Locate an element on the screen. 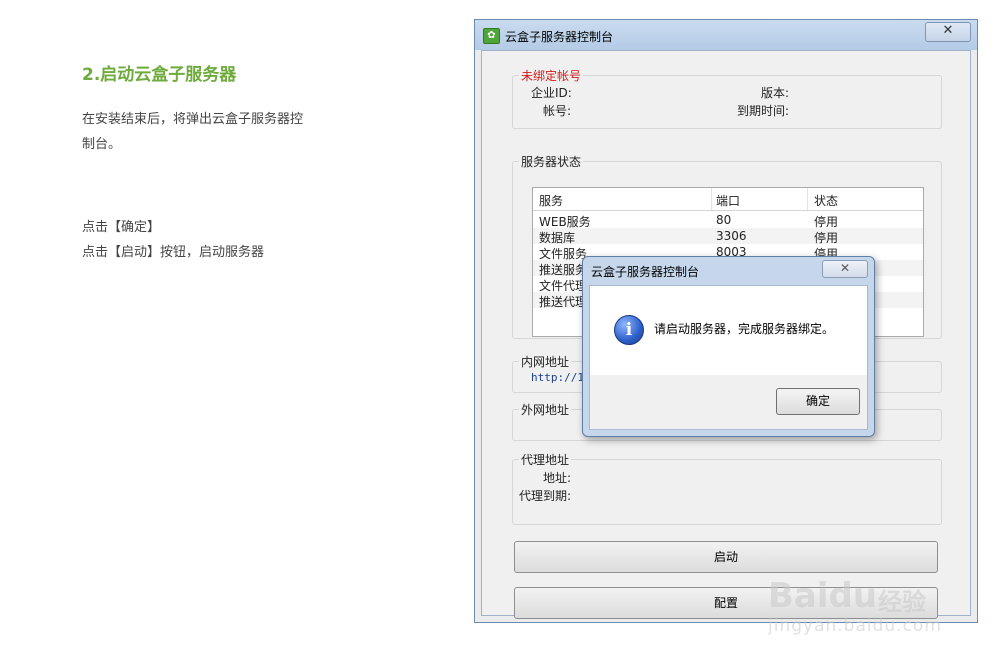  proxy-caption: 代理地址 is located at coordinates (545, 459).